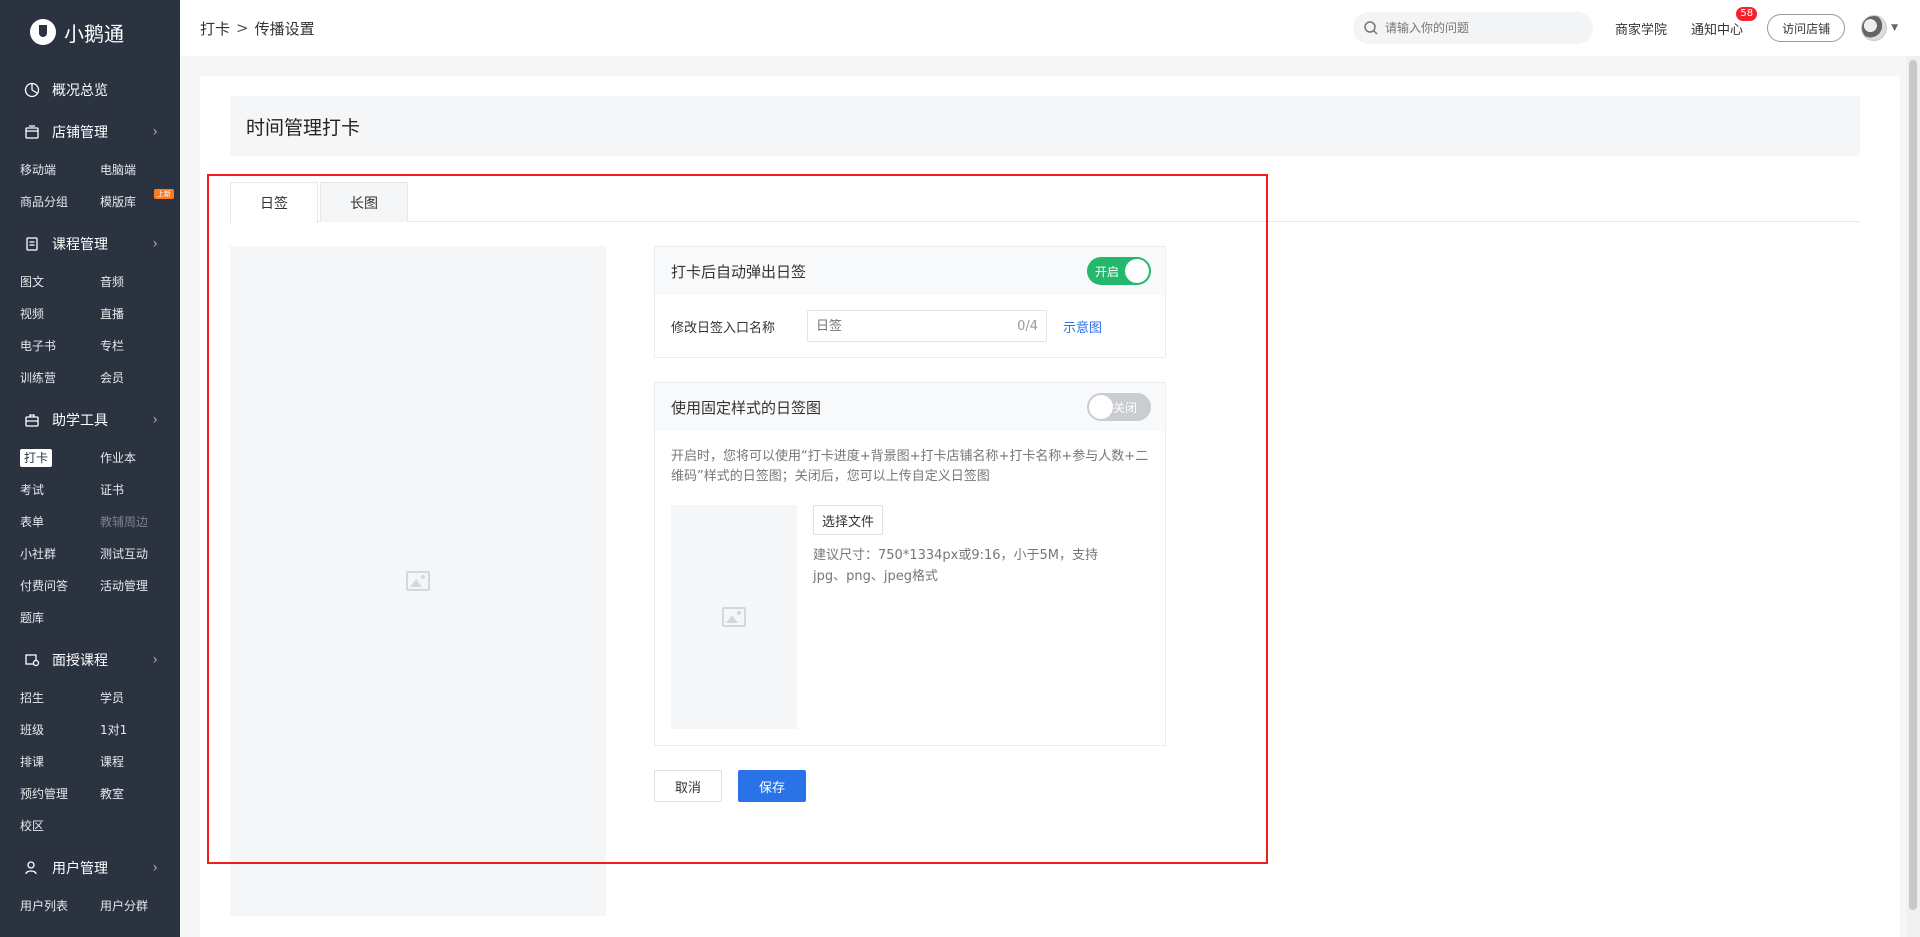 The width and height of the screenshot is (1920, 937). What do you see at coordinates (140, 314) in the screenshot?
I see `sidebar-item: 直播` at bounding box center [140, 314].